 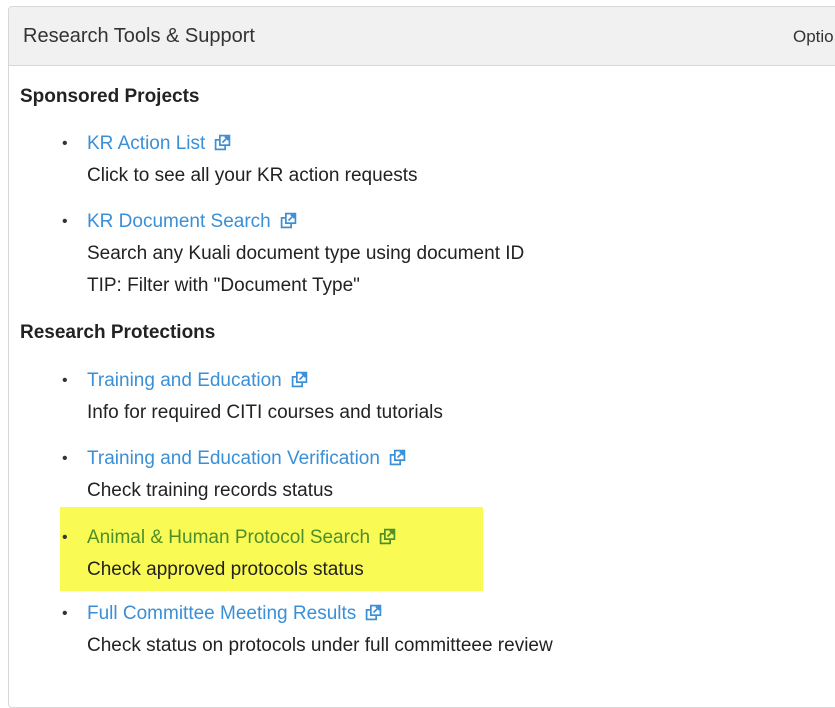 I want to click on item-description: Check training records status, so click(x=210, y=490).